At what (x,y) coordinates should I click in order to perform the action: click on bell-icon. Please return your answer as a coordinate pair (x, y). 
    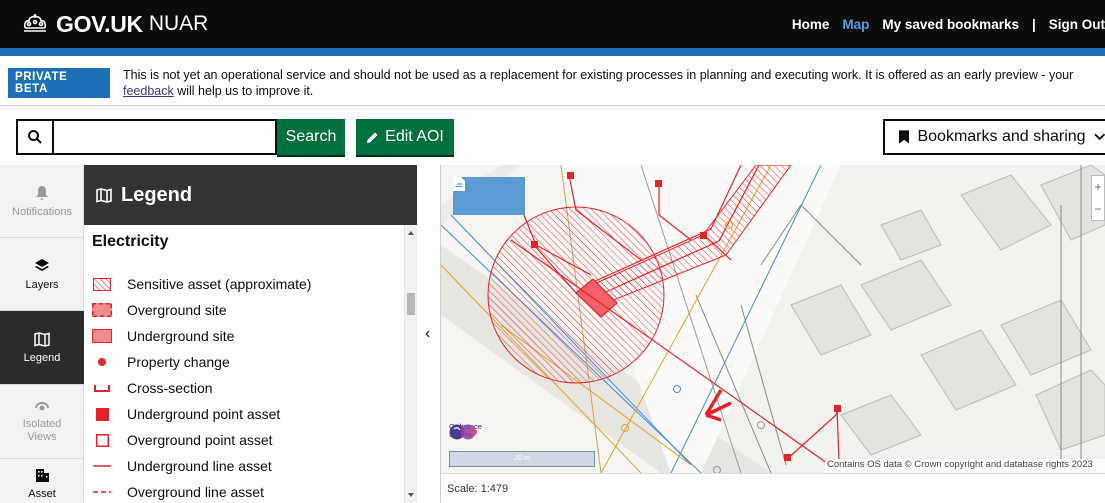
    Looking at the image, I should click on (42, 192).